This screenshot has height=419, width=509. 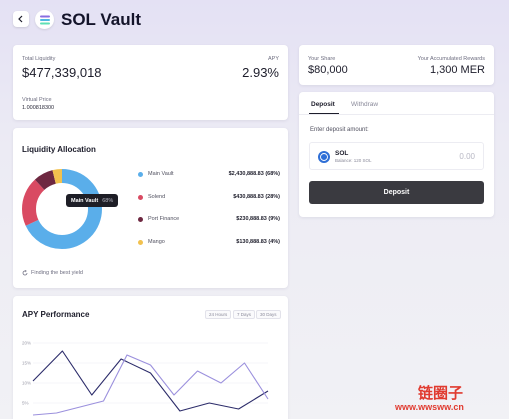 I want to click on virtual-price-label: Virtual Price, so click(x=37, y=100).